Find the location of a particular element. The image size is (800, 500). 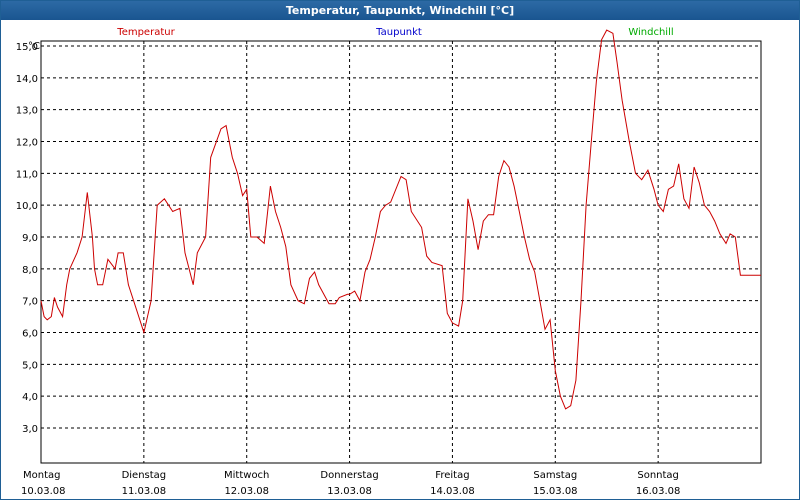

y-tick-label: 6,0 is located at coordinates (30, 334).